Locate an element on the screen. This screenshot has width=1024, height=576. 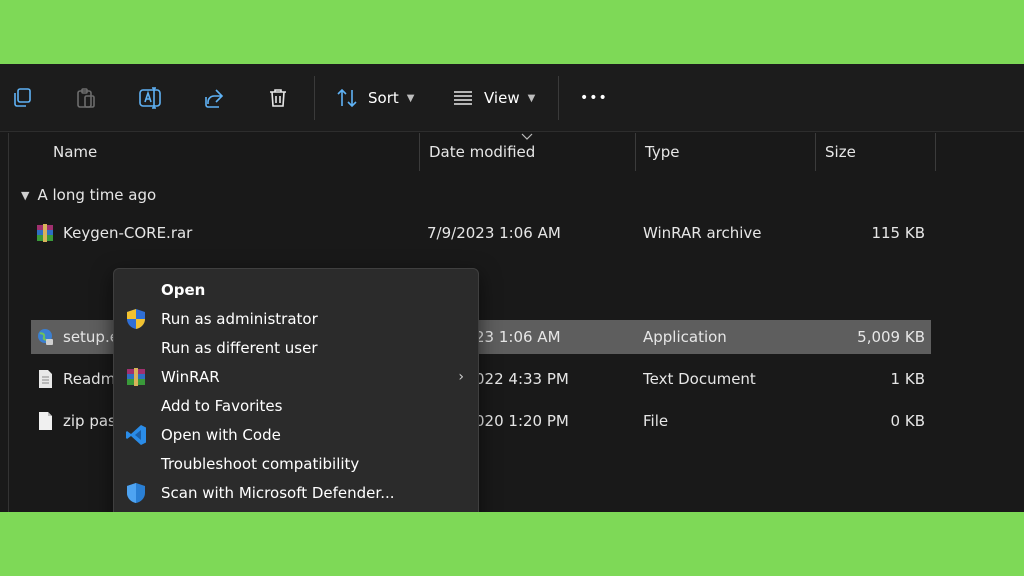
size-cell: 0 KB is located at coordinates (907, 421).